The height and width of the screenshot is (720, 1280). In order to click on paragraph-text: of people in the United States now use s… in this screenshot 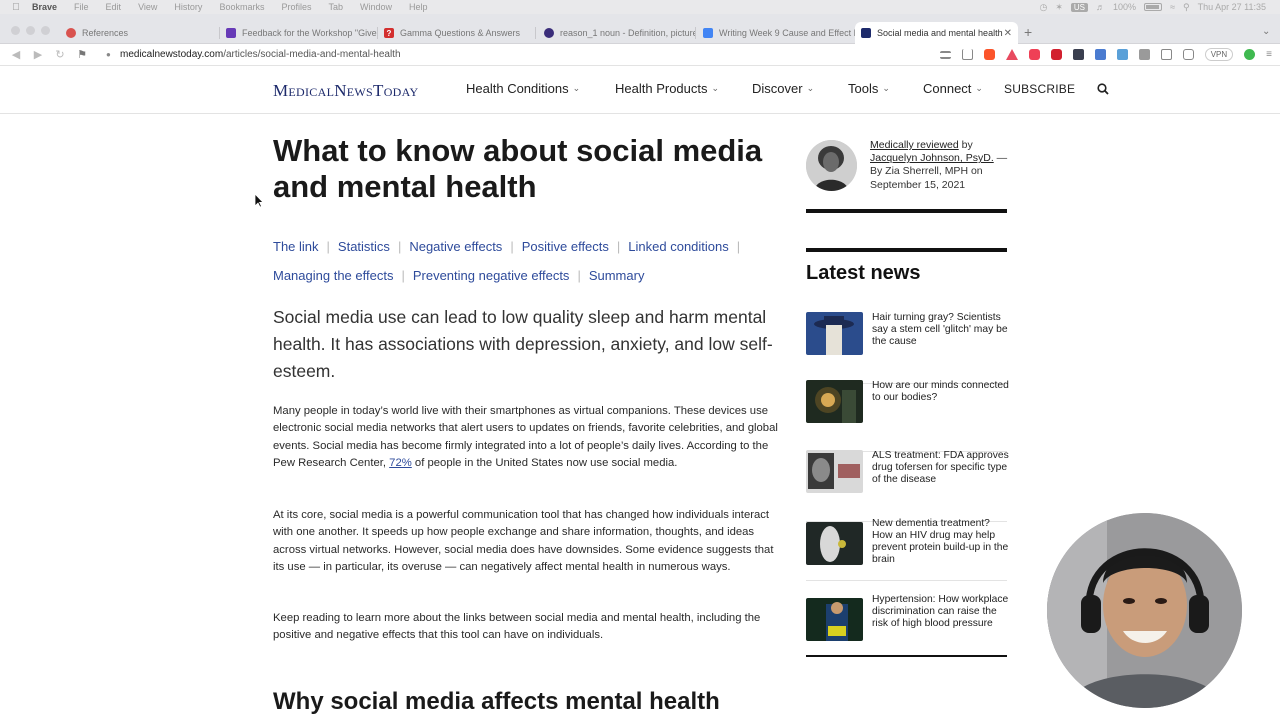, I will do `click(544, 462)`.